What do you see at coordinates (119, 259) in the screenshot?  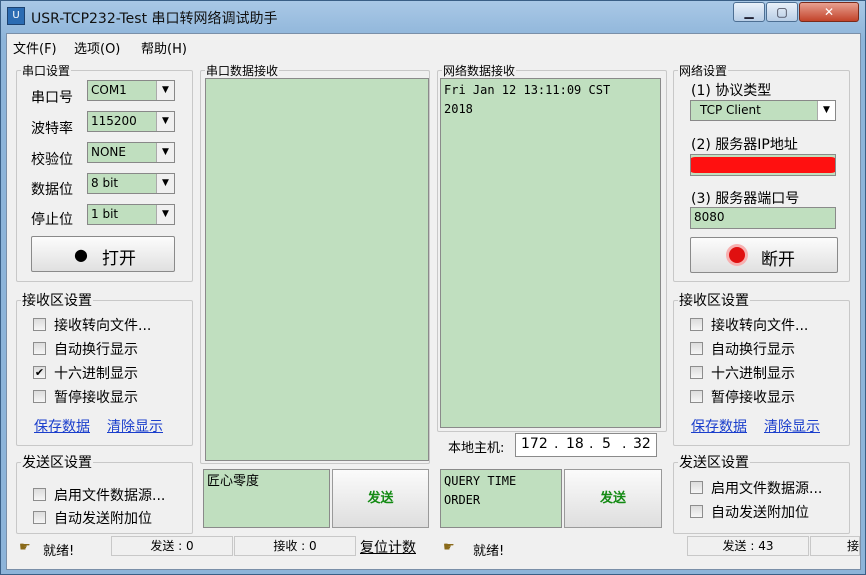 I see `open-port-label: 打开` at bounding box center [119, 259].